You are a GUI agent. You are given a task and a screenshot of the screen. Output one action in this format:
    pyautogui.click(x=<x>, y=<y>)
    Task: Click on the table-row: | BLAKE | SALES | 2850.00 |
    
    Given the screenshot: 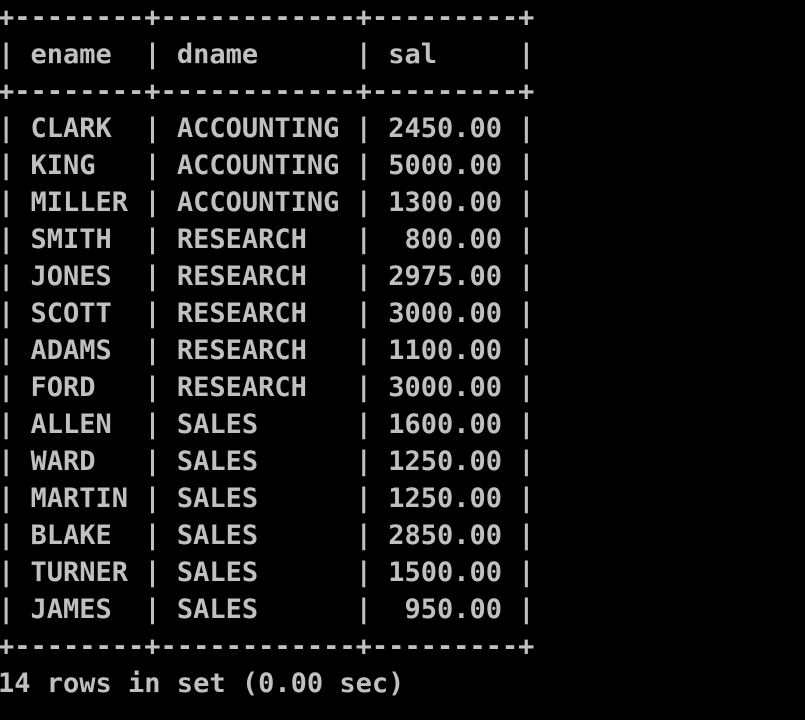 What is the action you would take?
    pyautogui.click(x=267, y=535)
    